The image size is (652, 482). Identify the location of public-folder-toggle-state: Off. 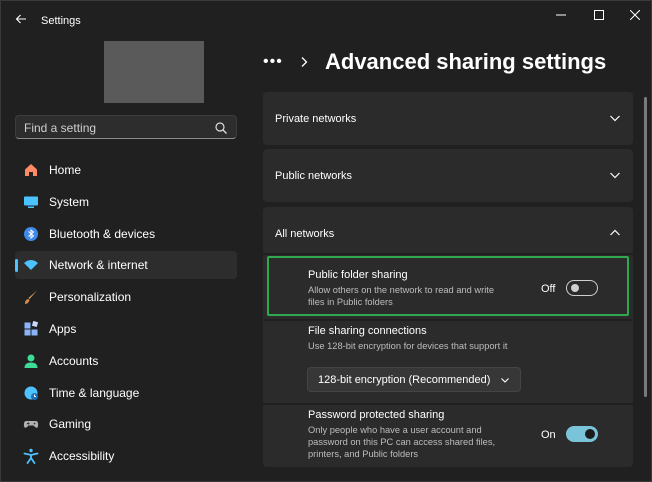
(548, 289).